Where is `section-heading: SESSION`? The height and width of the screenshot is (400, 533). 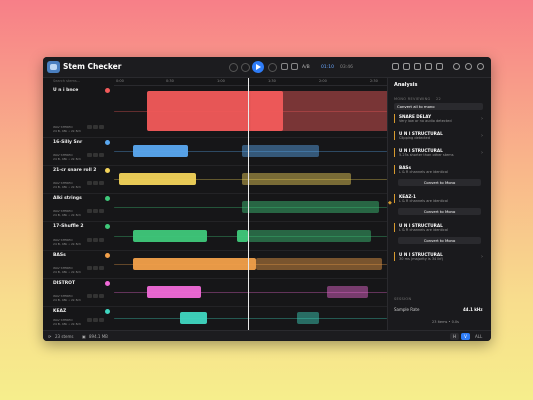
section-heading: SESSION is located at coordinates (403, 299).